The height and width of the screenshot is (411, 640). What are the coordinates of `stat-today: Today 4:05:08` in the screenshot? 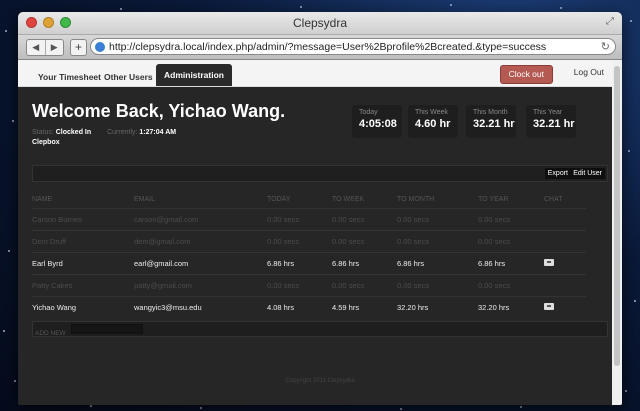 It's located at (377, 121).